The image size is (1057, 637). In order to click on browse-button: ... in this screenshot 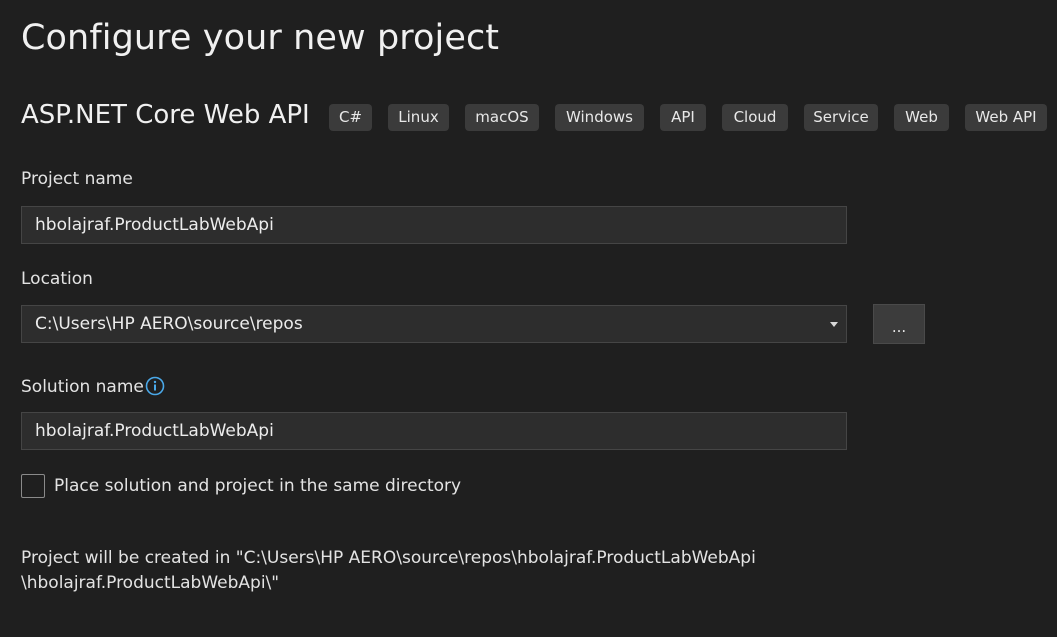, I will do `click(899, 324)`.